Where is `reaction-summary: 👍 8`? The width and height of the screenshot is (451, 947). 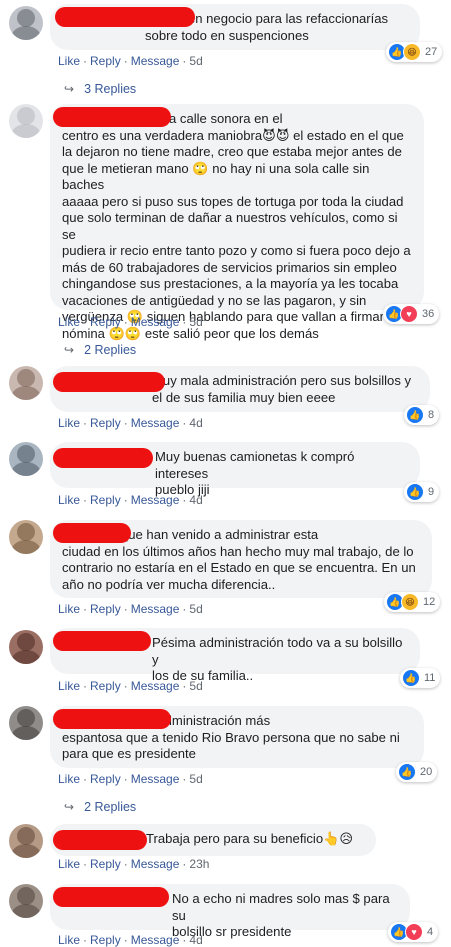
reaction-summary: 👍 8 is located at coordinates (422, 415).